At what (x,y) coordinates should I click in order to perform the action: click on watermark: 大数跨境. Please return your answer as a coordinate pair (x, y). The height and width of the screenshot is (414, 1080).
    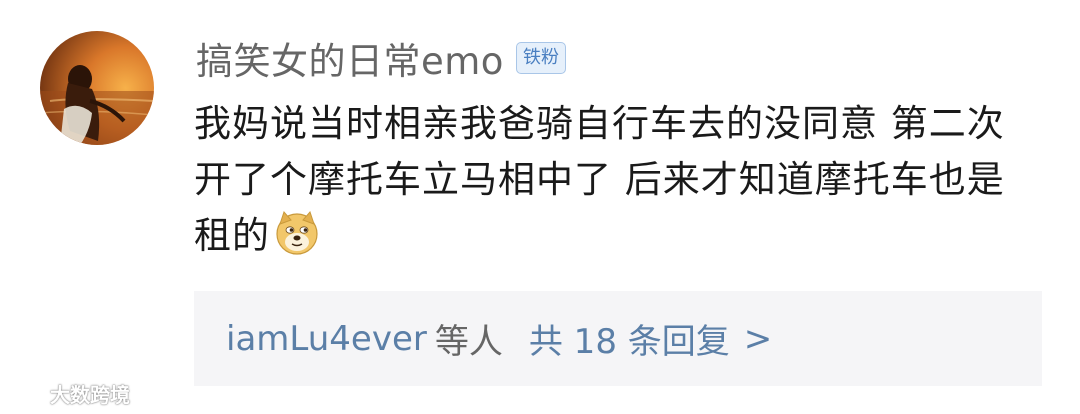
    Looking at the image, I should click on (69, 393).